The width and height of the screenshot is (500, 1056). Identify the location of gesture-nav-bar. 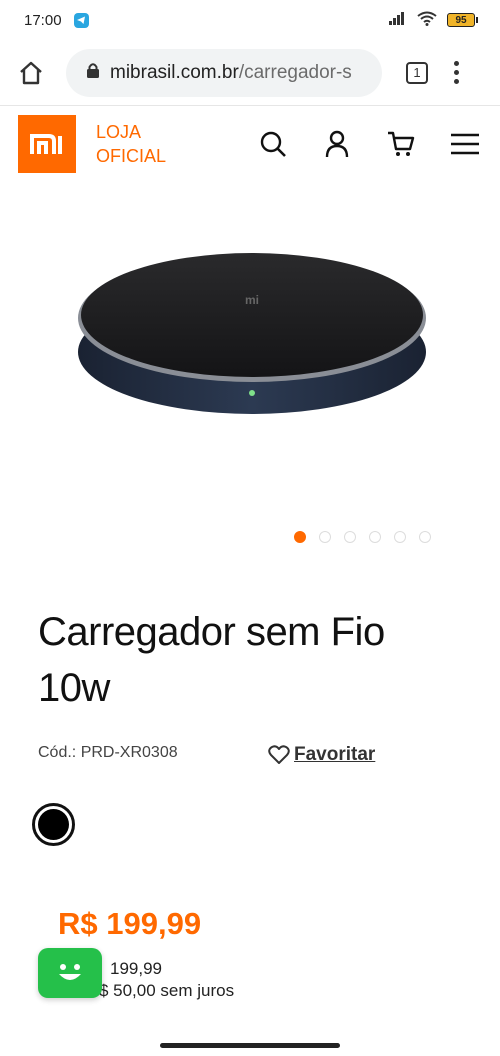
(250, 1045).